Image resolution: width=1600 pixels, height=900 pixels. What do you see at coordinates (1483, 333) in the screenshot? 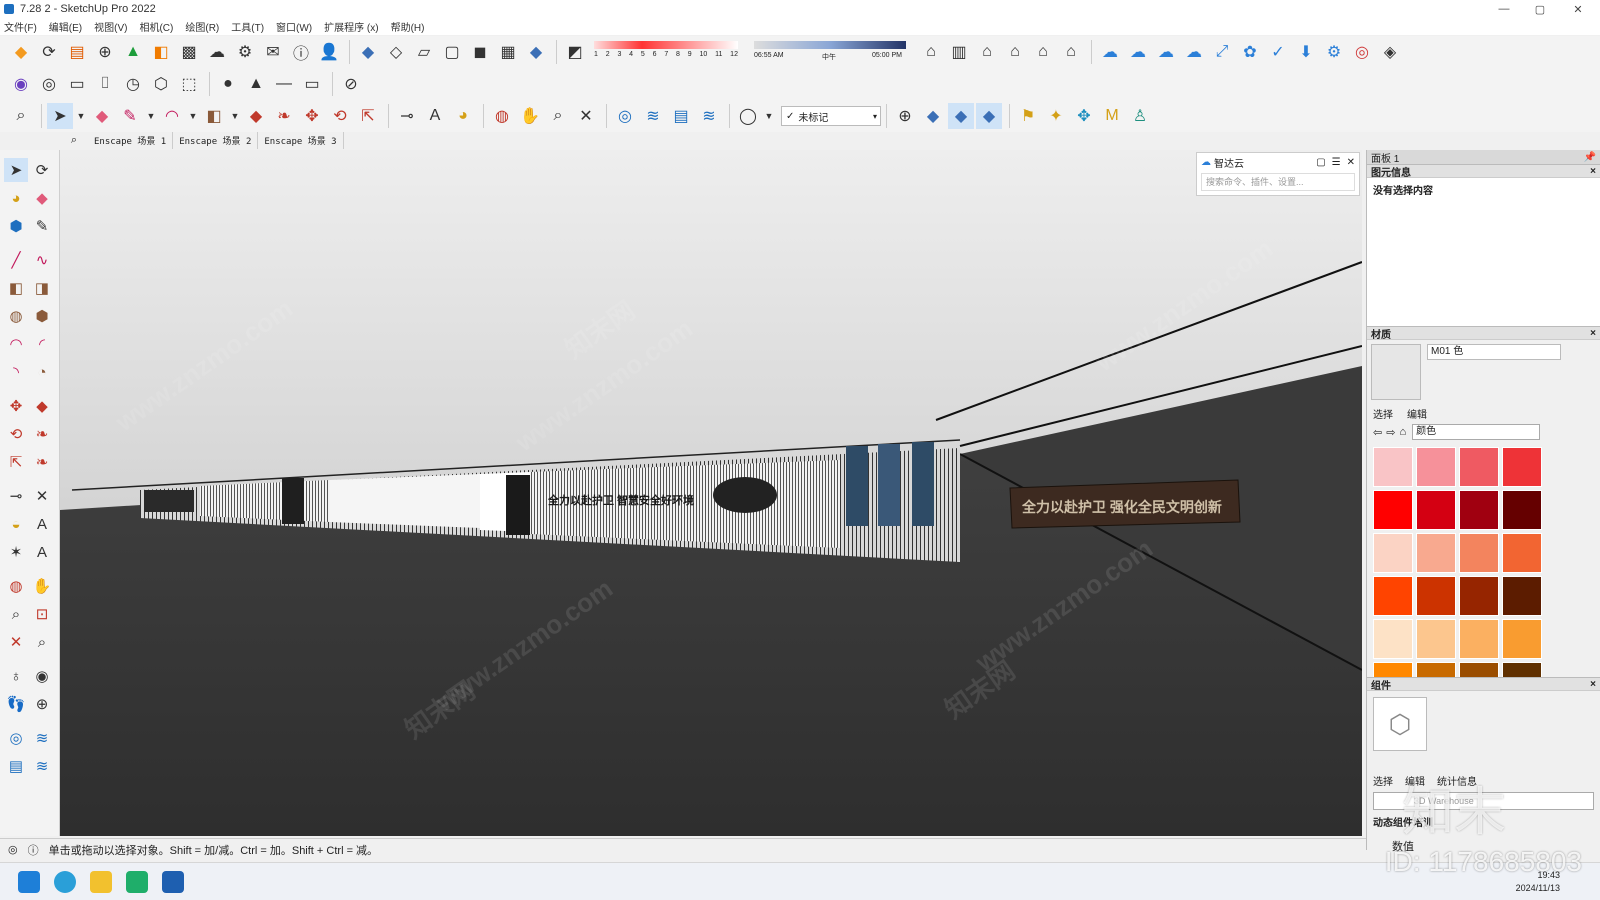
I see `materials-header: 材质 ×` at bounding box center [1483, 333].